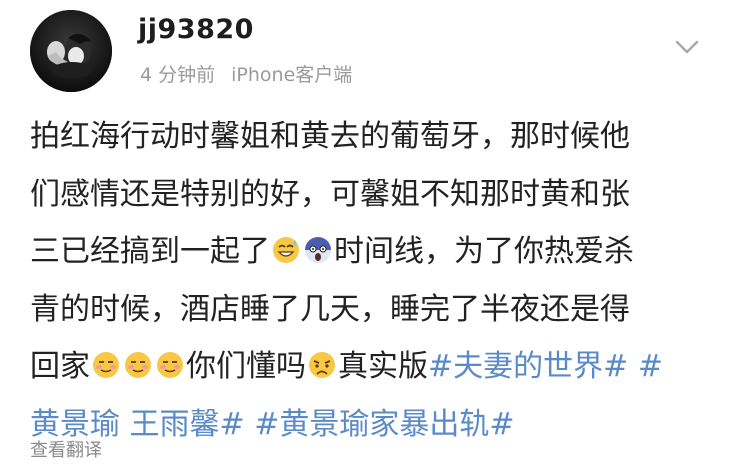 Image resolution: width=732 pixels, height=472 pixels. Describe the element at coordinates (687, 47) in the screenshot. I see `chevron-down-icon` at that location.